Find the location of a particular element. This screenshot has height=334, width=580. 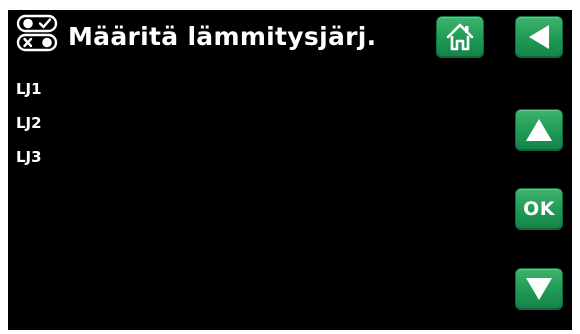

toggle-switches-icon is located at coordinates (37, 33).